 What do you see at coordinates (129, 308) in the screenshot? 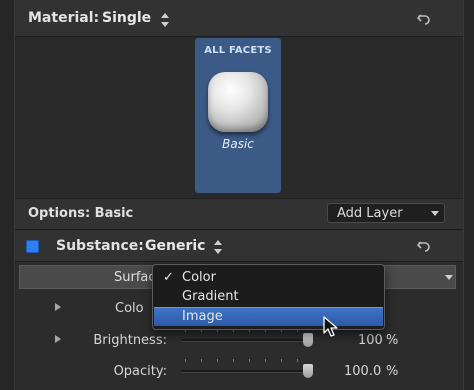
I see `param-label-color: Colo` at bounding box center [129, 308].